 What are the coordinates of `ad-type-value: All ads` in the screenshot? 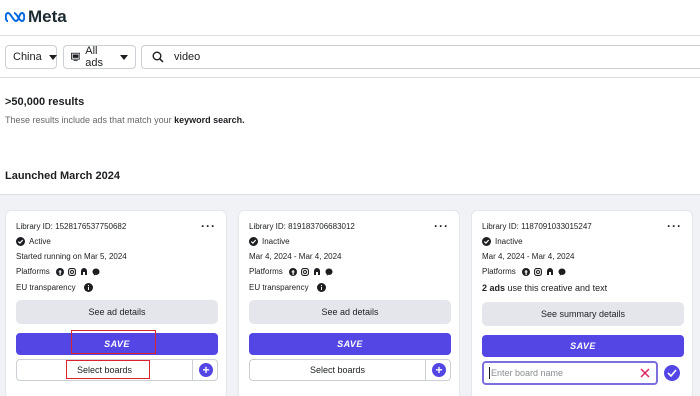 It's located at (94, 57).